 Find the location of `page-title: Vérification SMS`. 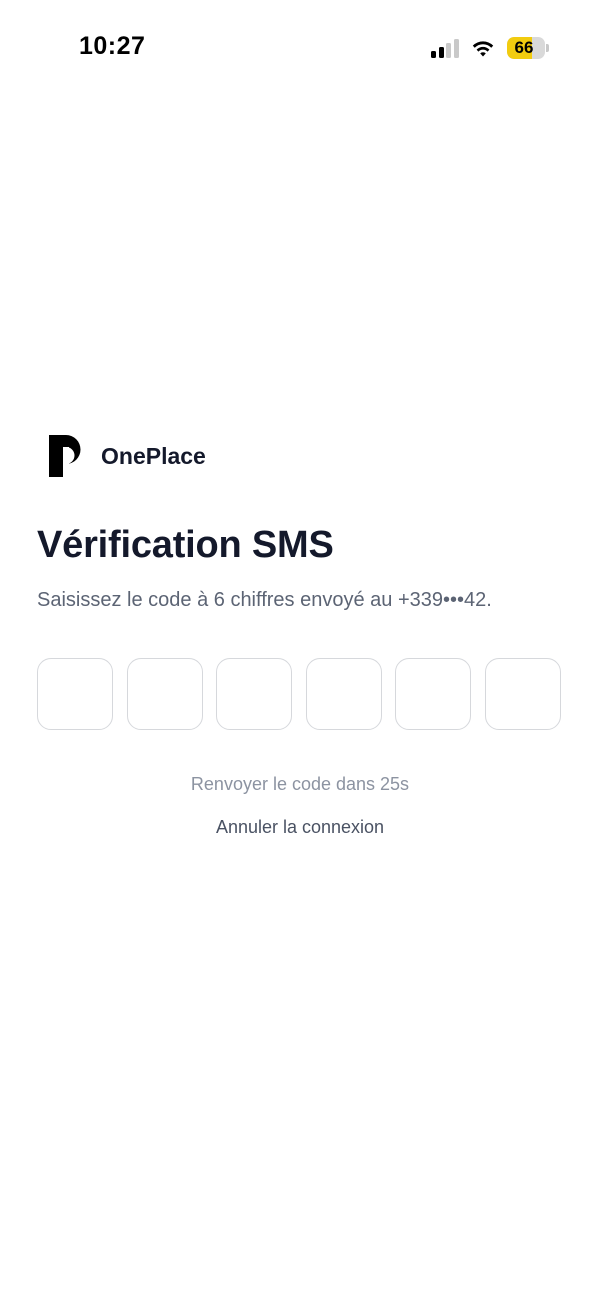

page-title: Vérification SMS is located at coordinates (185, 545).